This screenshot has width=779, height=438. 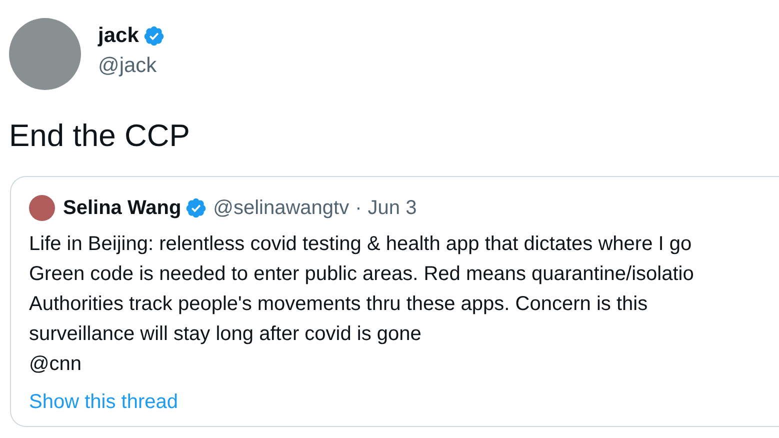 I want to click on tweet-text: End the CCP, so click(x=100, y=136).